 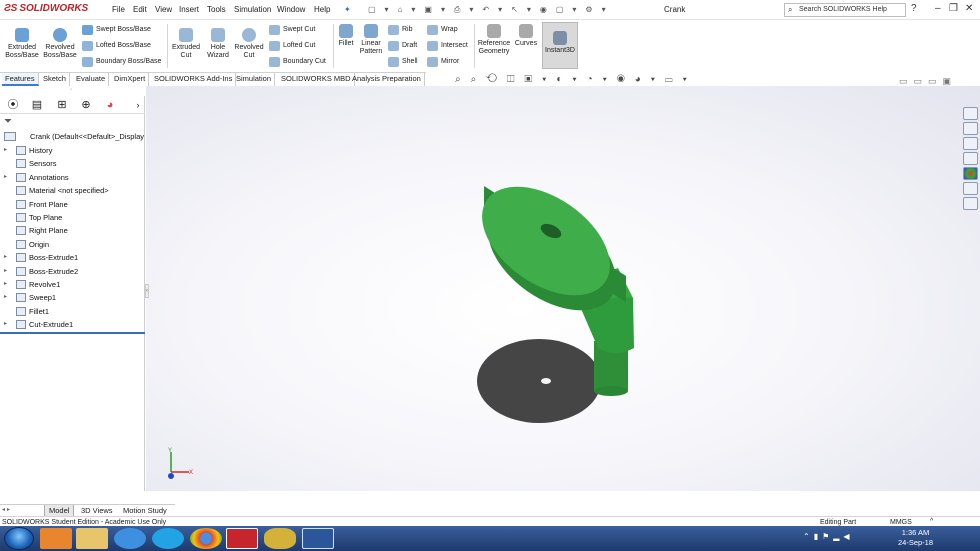 What do you see at coordinates (406, 30) in the screenshot?
I see `rib-button: Rib` at bounding box center [406, 30].